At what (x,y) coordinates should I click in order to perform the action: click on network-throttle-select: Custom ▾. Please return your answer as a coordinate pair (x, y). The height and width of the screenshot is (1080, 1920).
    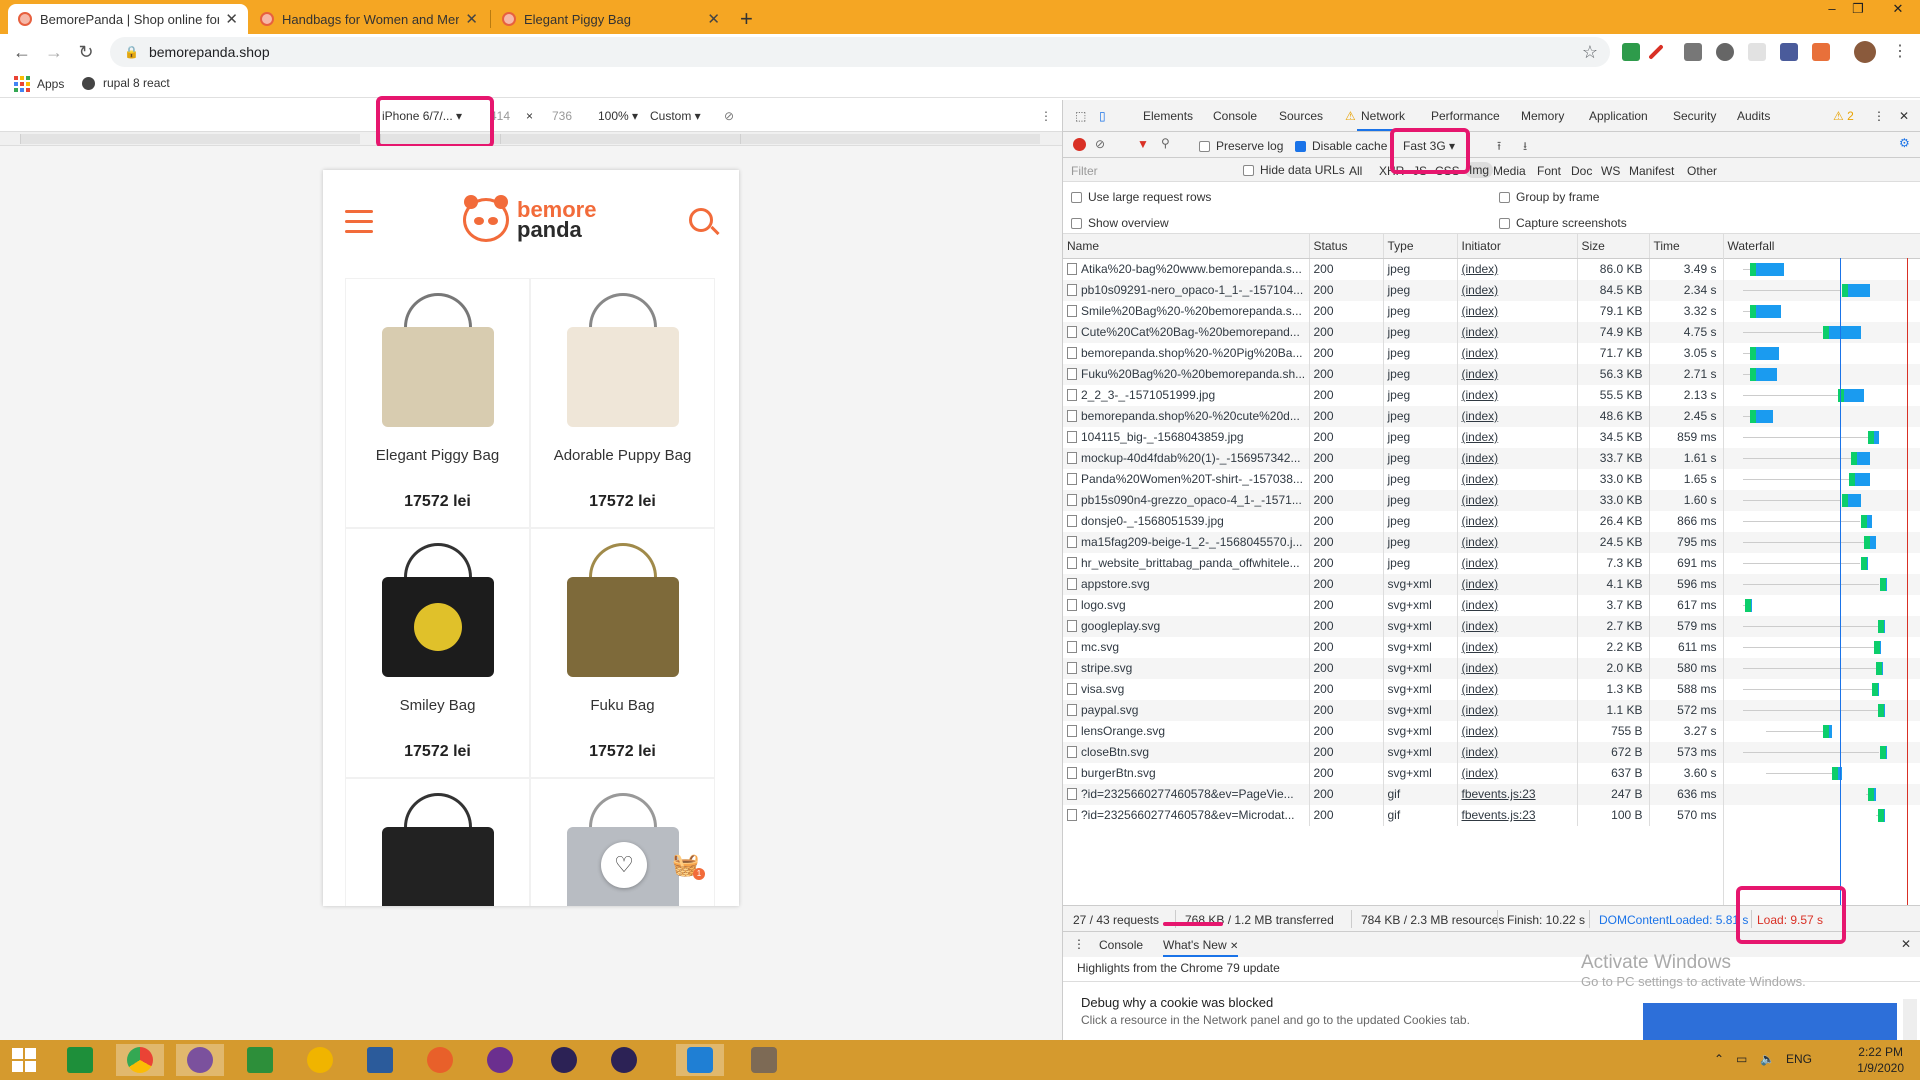
    Looking at the image, I should click on (675, 116).